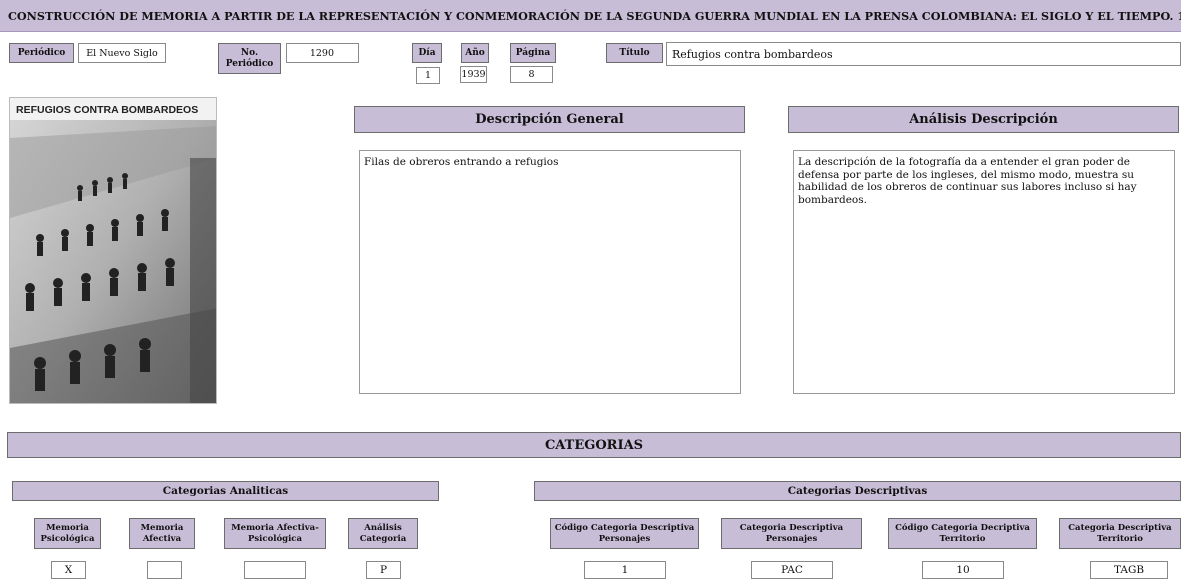 The width and height of the screenshot is (1181, 579). I want to click on periodico-label: Periódico, so click(41, 53).